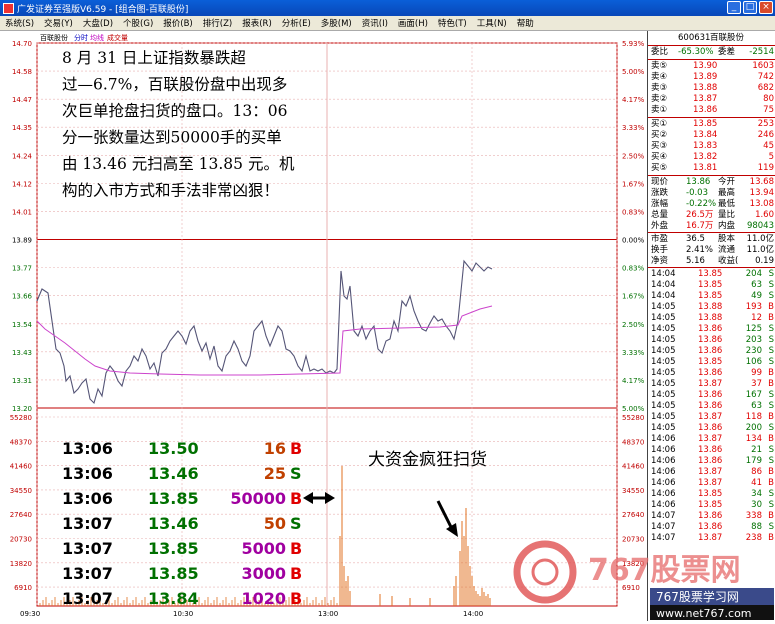 This screenshot has height=624, width=775. What do you see at coordinates (765, 88) in the screenshot?
I see `ask-volume: 682` at bounding box center [765, 88].